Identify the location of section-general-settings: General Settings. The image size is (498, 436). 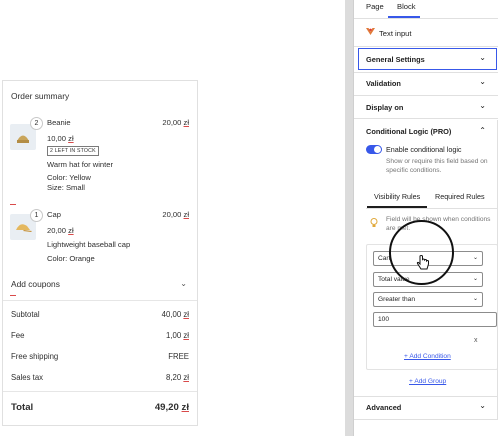
(395, 59).